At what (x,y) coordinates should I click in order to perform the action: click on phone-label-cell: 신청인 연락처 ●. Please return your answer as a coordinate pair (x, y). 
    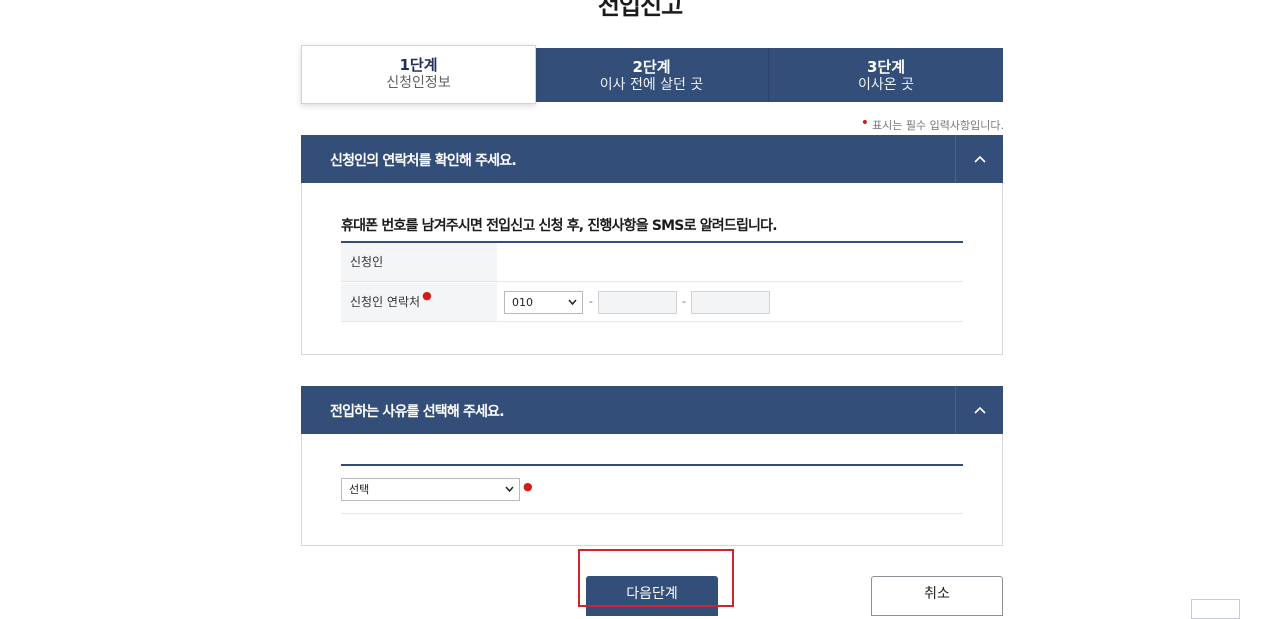
    Looking at the image, I should click on (419, 302).